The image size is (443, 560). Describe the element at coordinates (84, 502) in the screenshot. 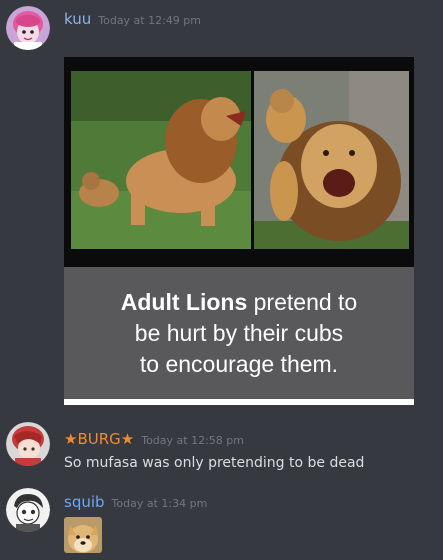

I see `username-squib: squib` at that location.